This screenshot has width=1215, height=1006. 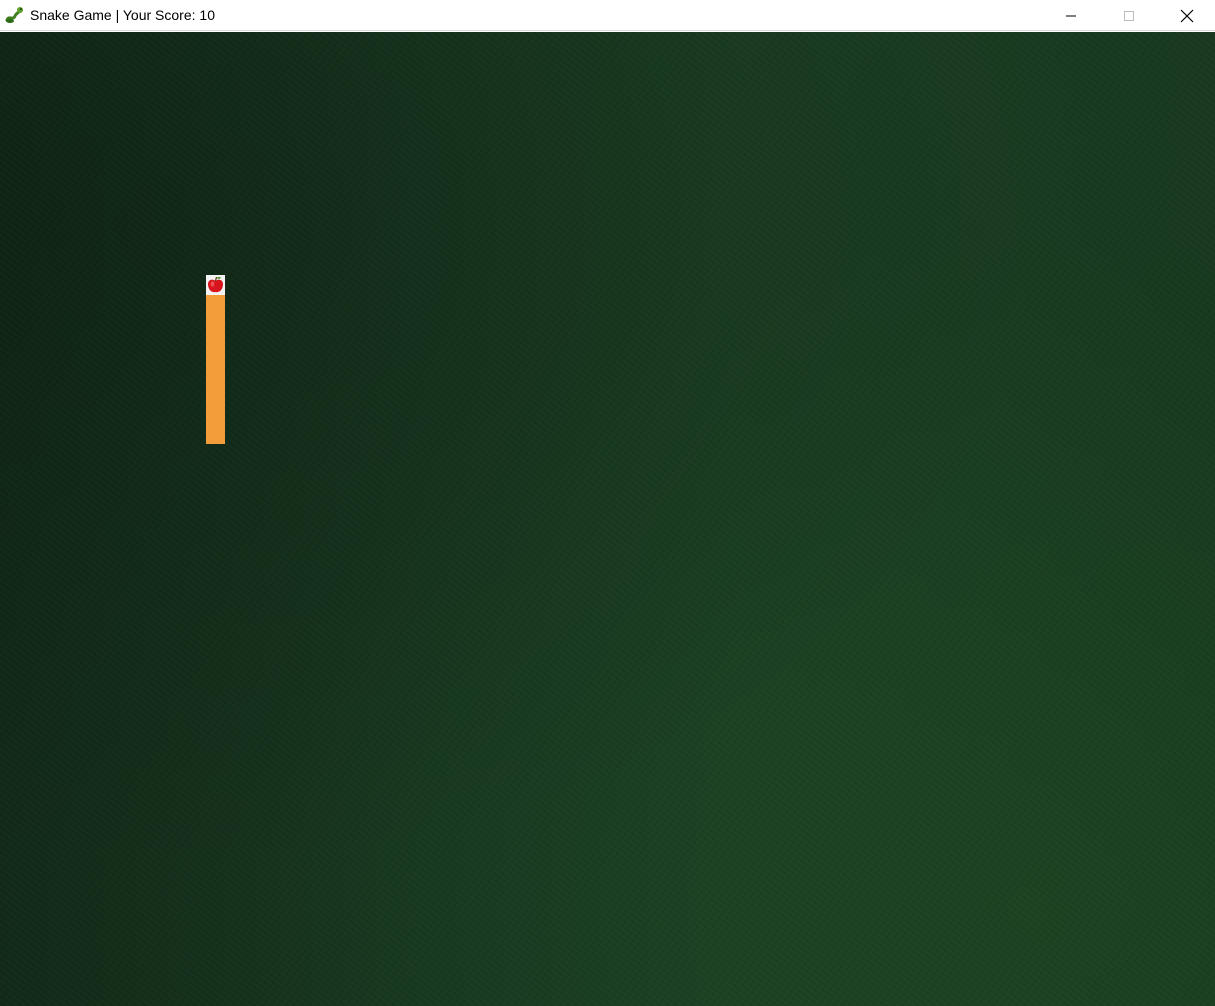 I want to click on maximize-icon, so click(x=1129, y=15).